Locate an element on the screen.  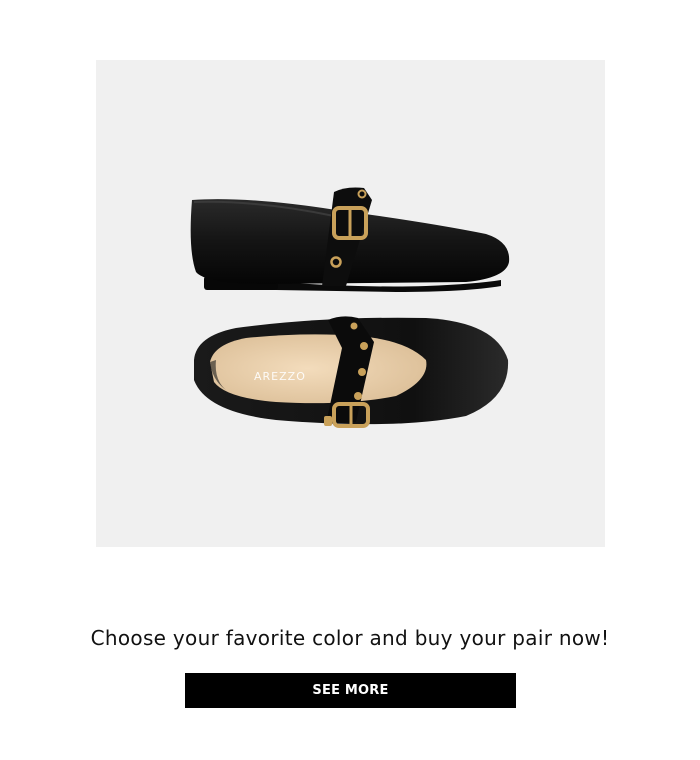
shoe-top-view: AREZZO is located at coordinates (351, 372).